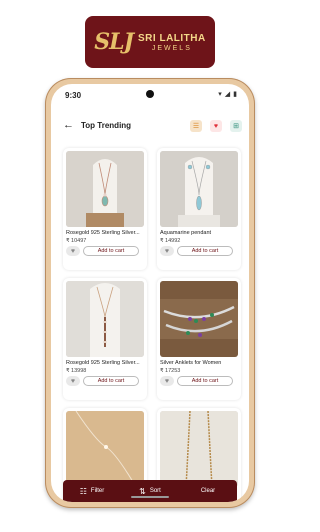 The image size is (320, 532). I want to click on clear-label: Clear, so click(208, 491).